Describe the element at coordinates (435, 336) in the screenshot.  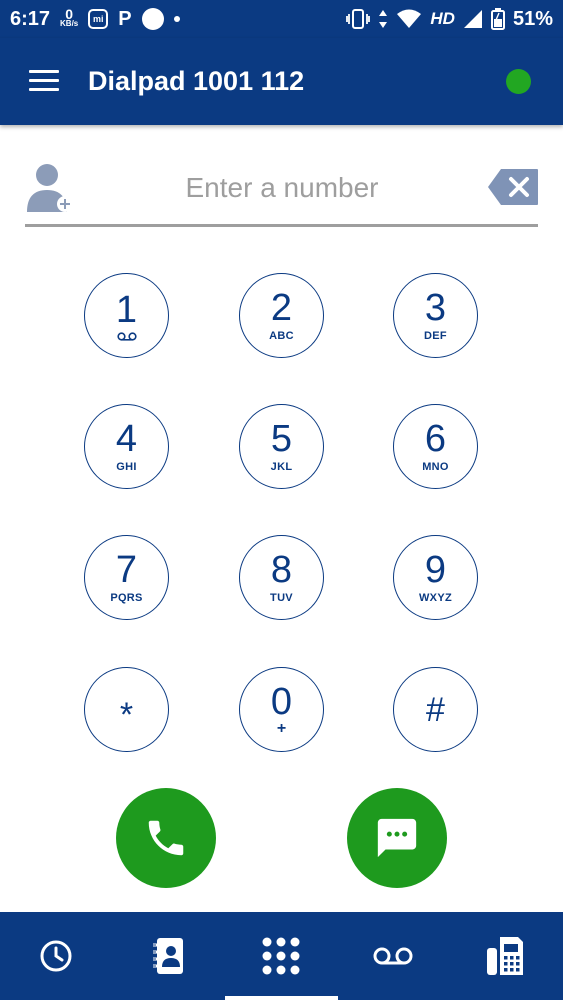
I see `key-letters: DEF` at that location.